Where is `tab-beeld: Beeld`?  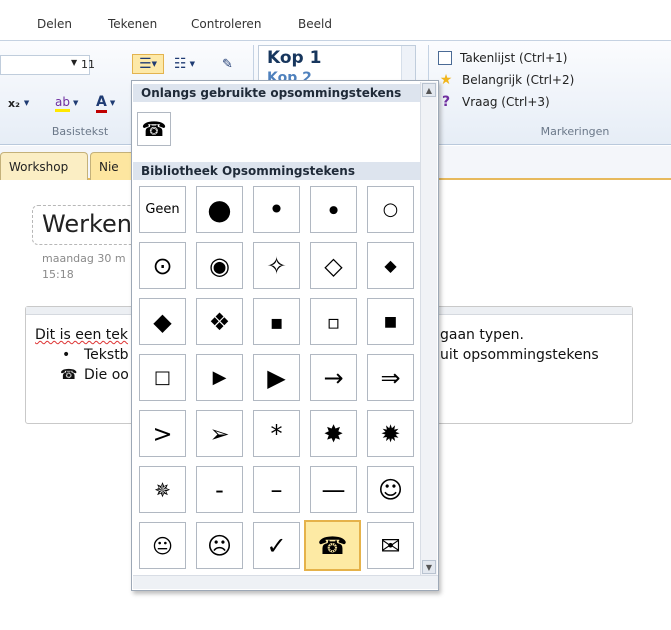 tab-beeld: Beeld is located at coordinates (315, 24).